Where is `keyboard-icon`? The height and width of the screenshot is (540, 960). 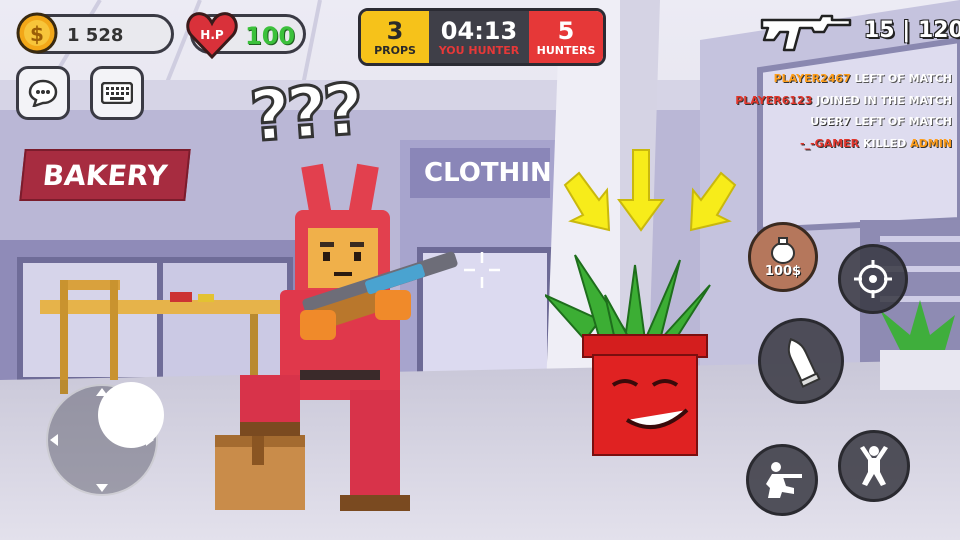
keyboard-icon is located at coordinates (117, 93).